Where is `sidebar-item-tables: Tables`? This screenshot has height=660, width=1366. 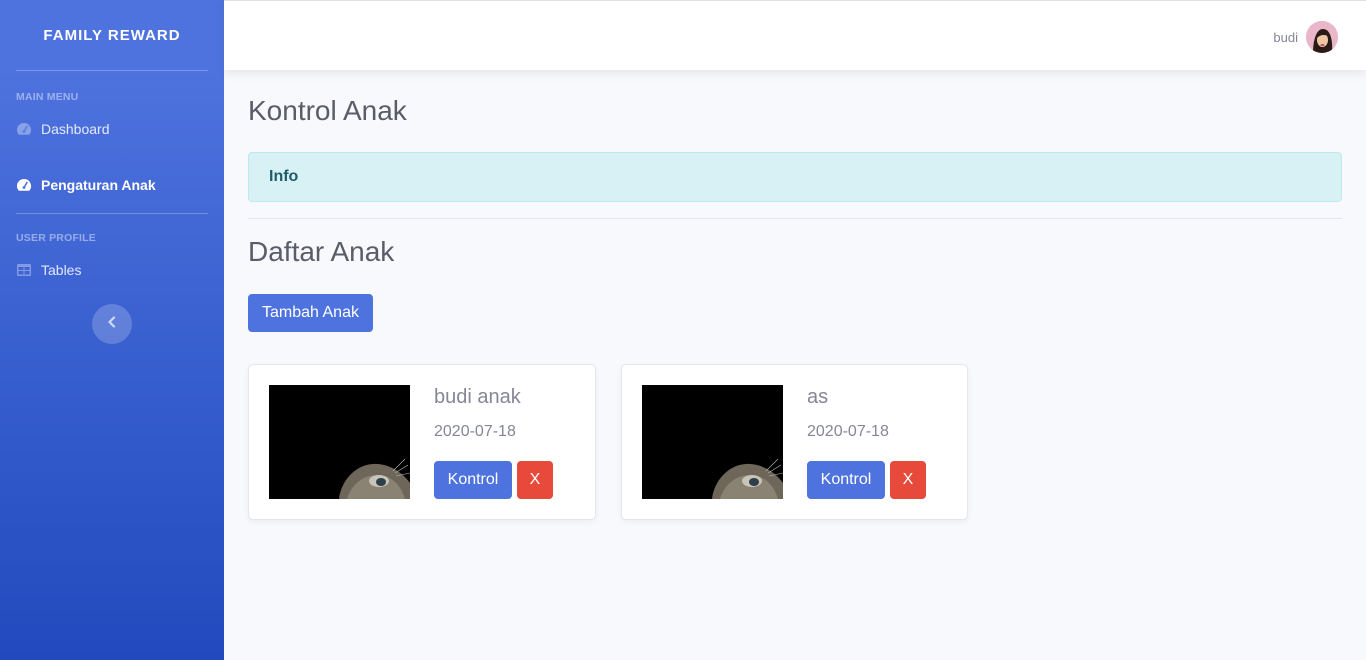 sidebar-item-tables: Tables is located at coordinates (112, 270).